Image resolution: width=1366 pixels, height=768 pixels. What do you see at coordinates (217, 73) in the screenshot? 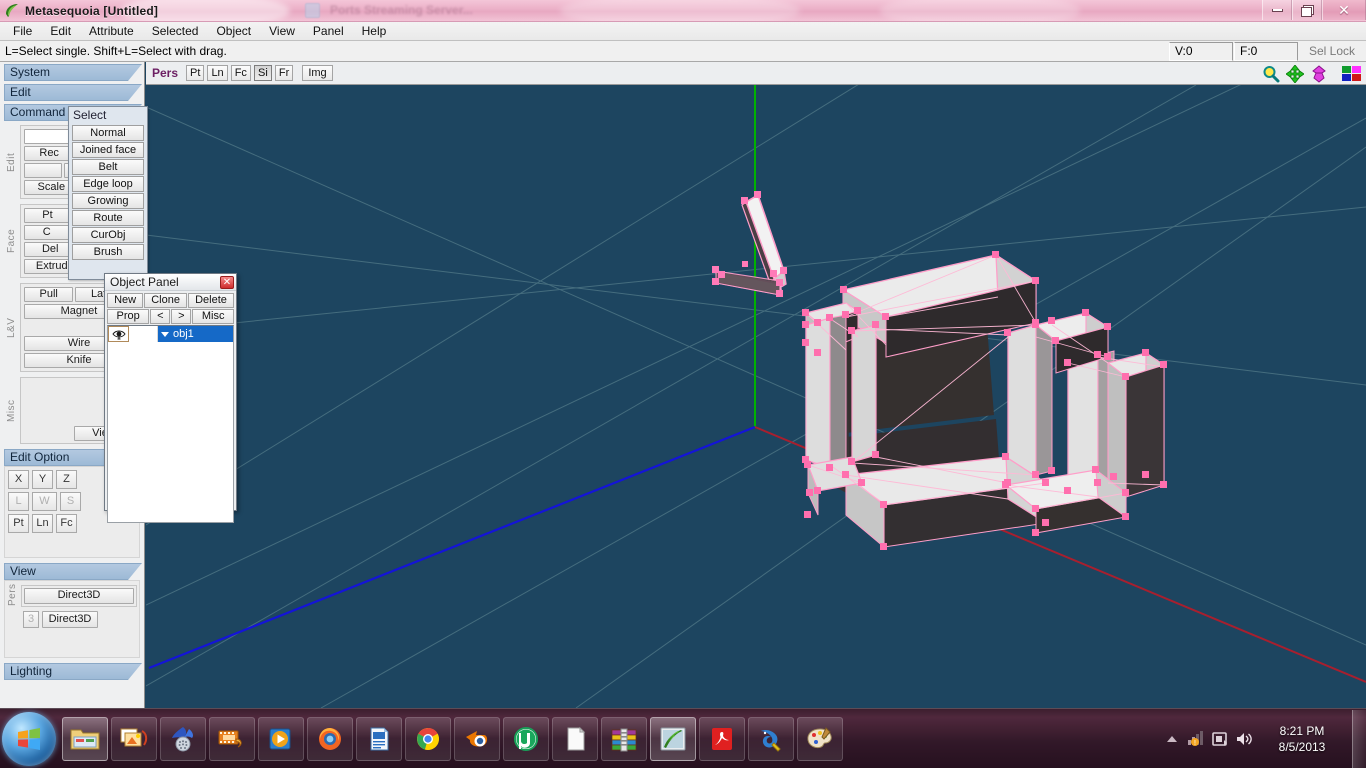
I see `viewport-ln-button: Ln` at bounding box center [217, 73].